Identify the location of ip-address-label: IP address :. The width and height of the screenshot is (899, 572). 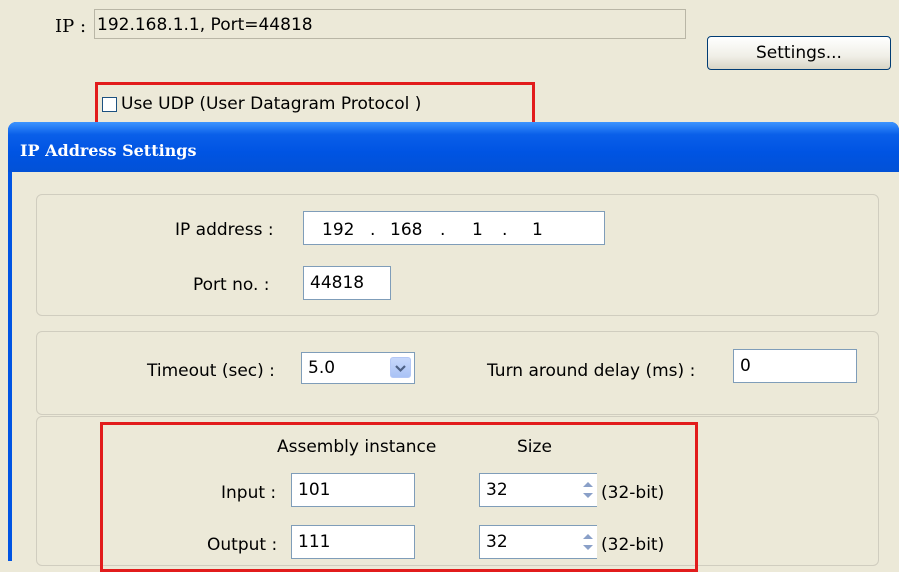
(224, 230).